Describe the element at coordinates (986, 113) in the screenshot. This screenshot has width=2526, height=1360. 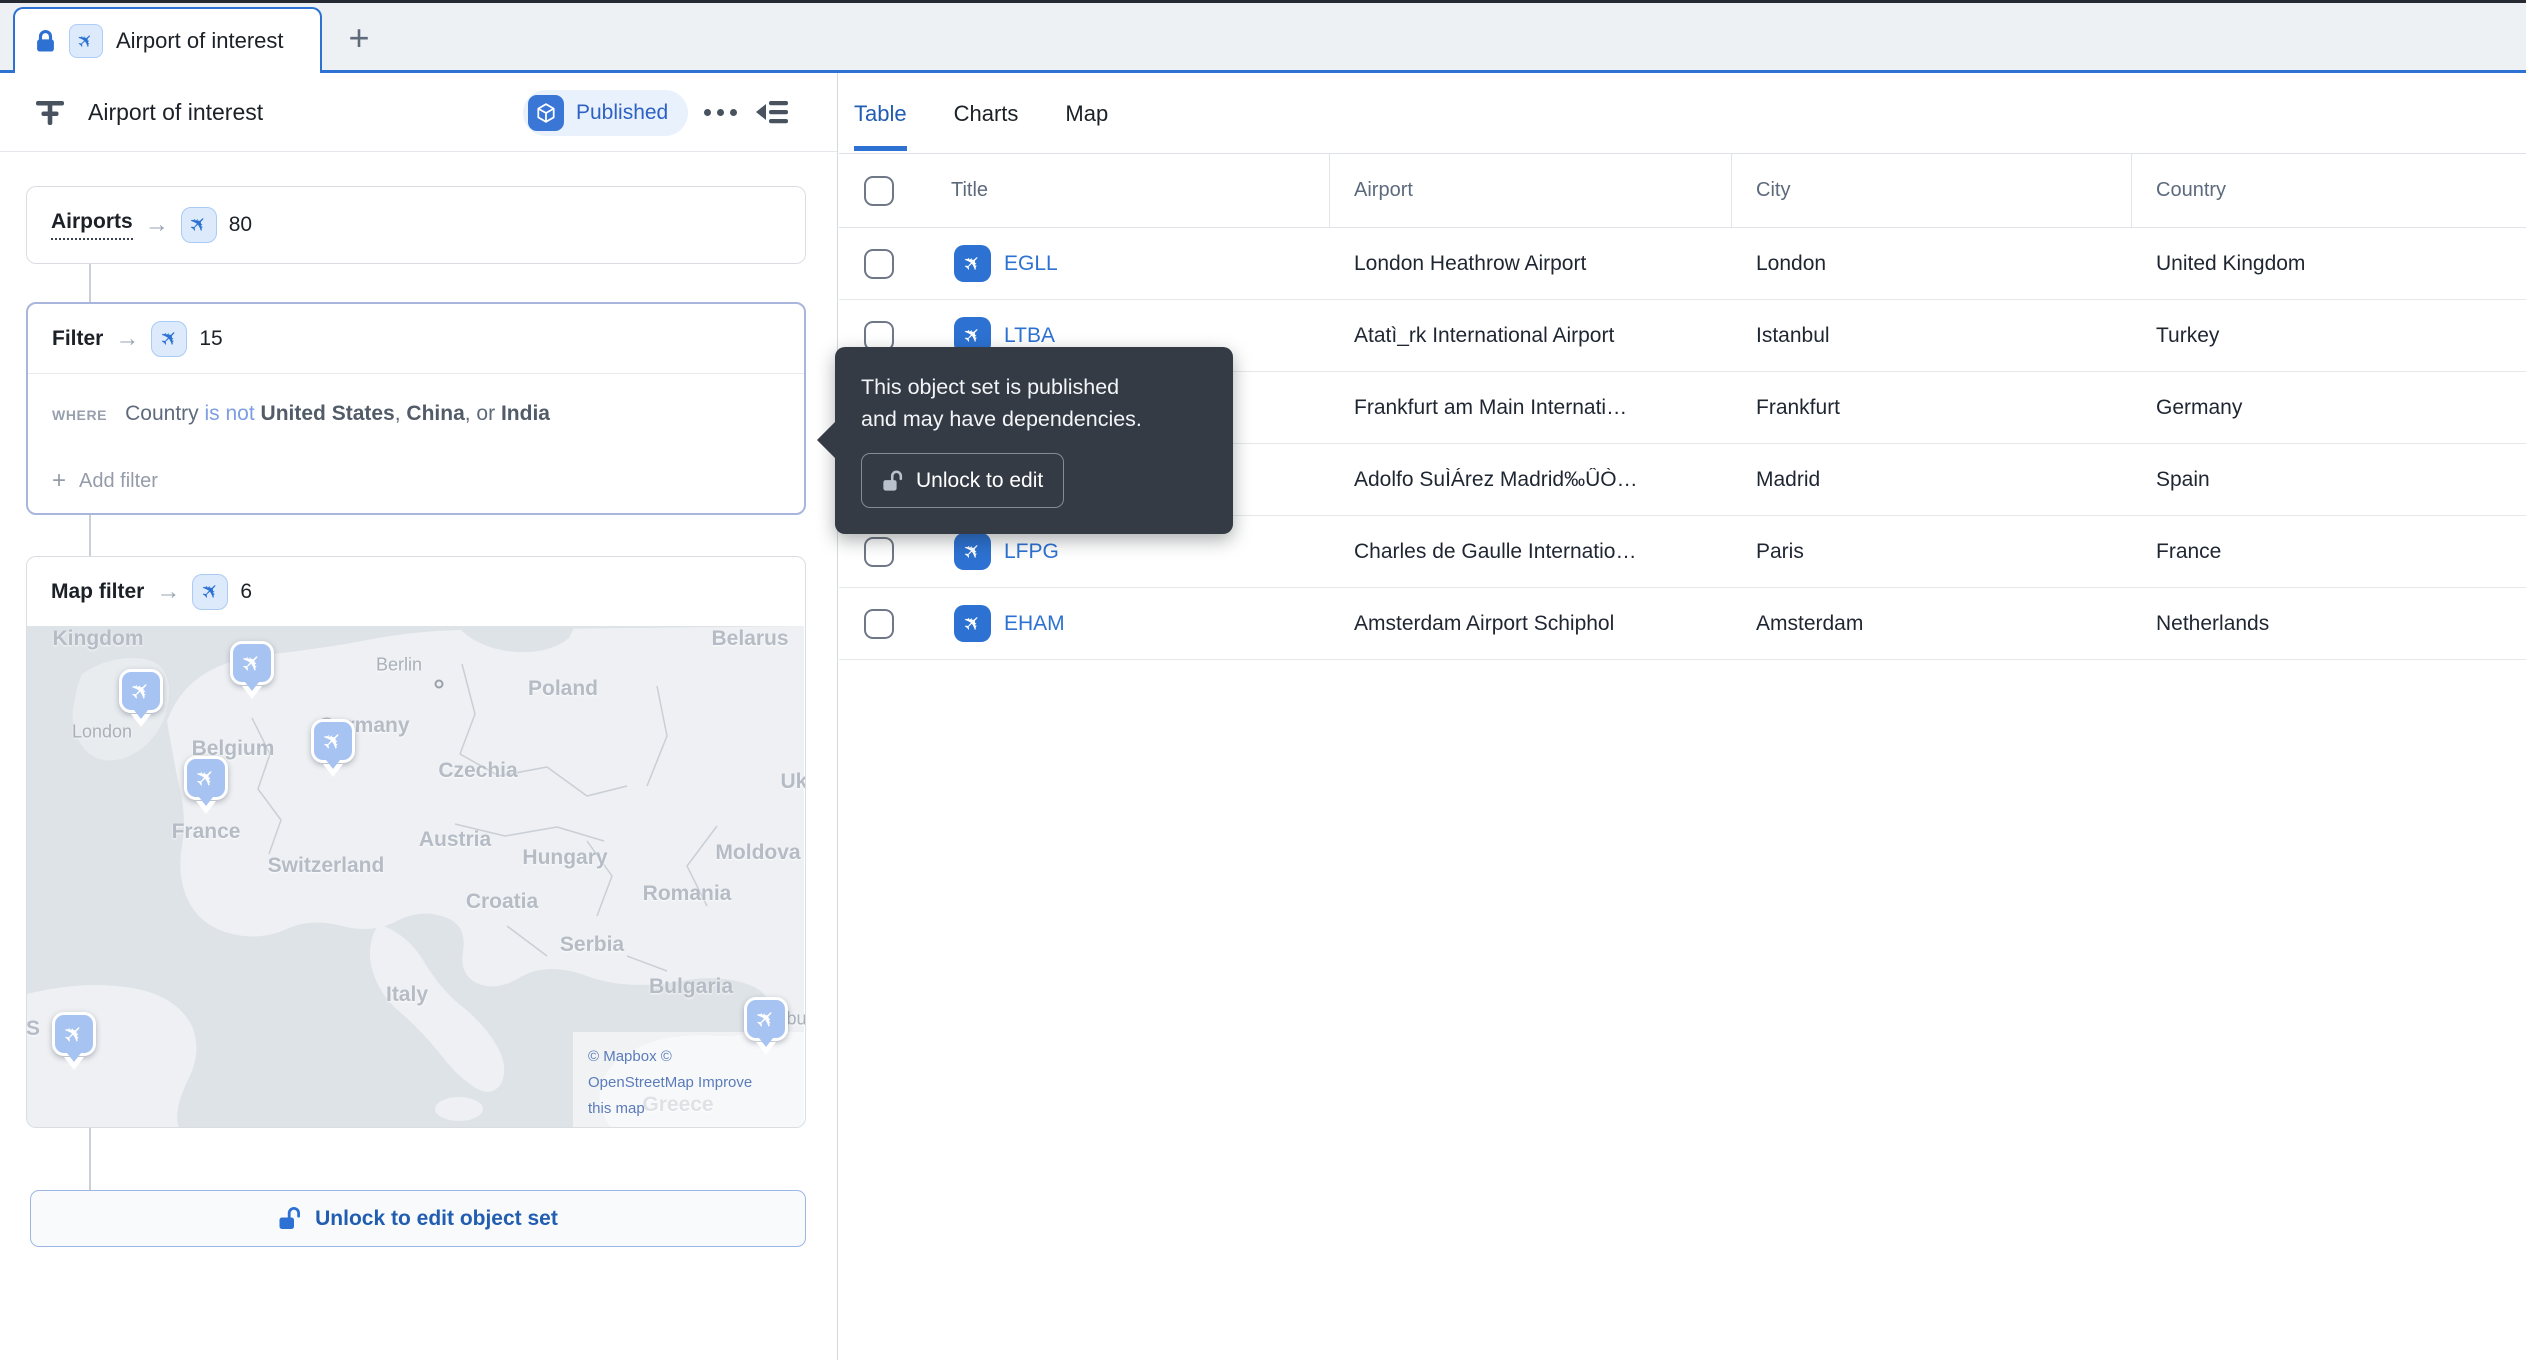
I see `view-tab-charts: Charts` at that location.